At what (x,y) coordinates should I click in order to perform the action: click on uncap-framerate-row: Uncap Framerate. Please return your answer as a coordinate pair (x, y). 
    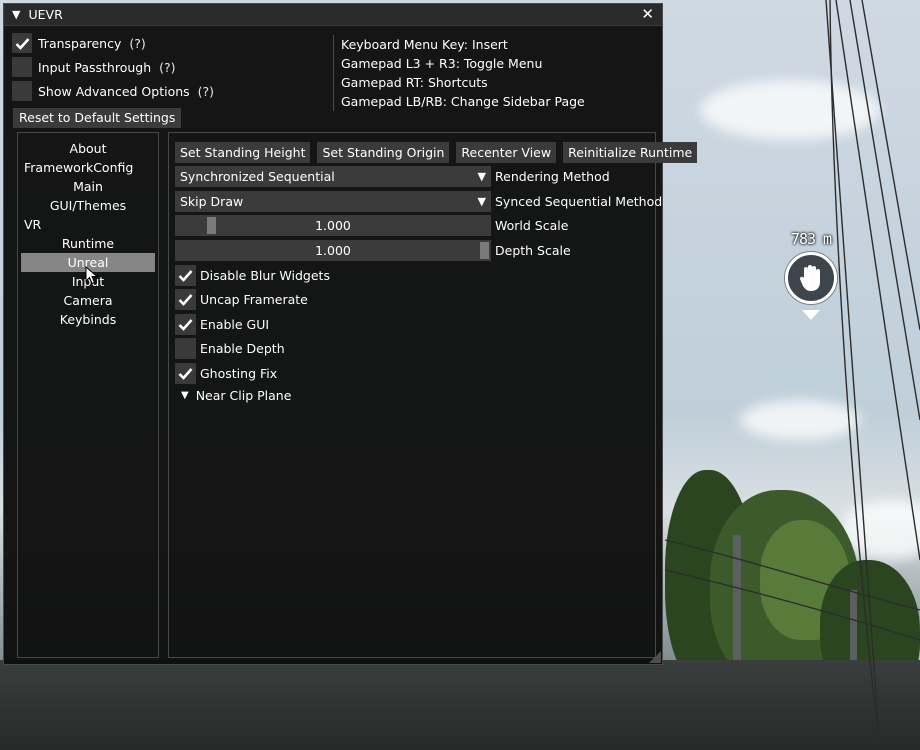
    Looking at the image, I should click on (241, 299).